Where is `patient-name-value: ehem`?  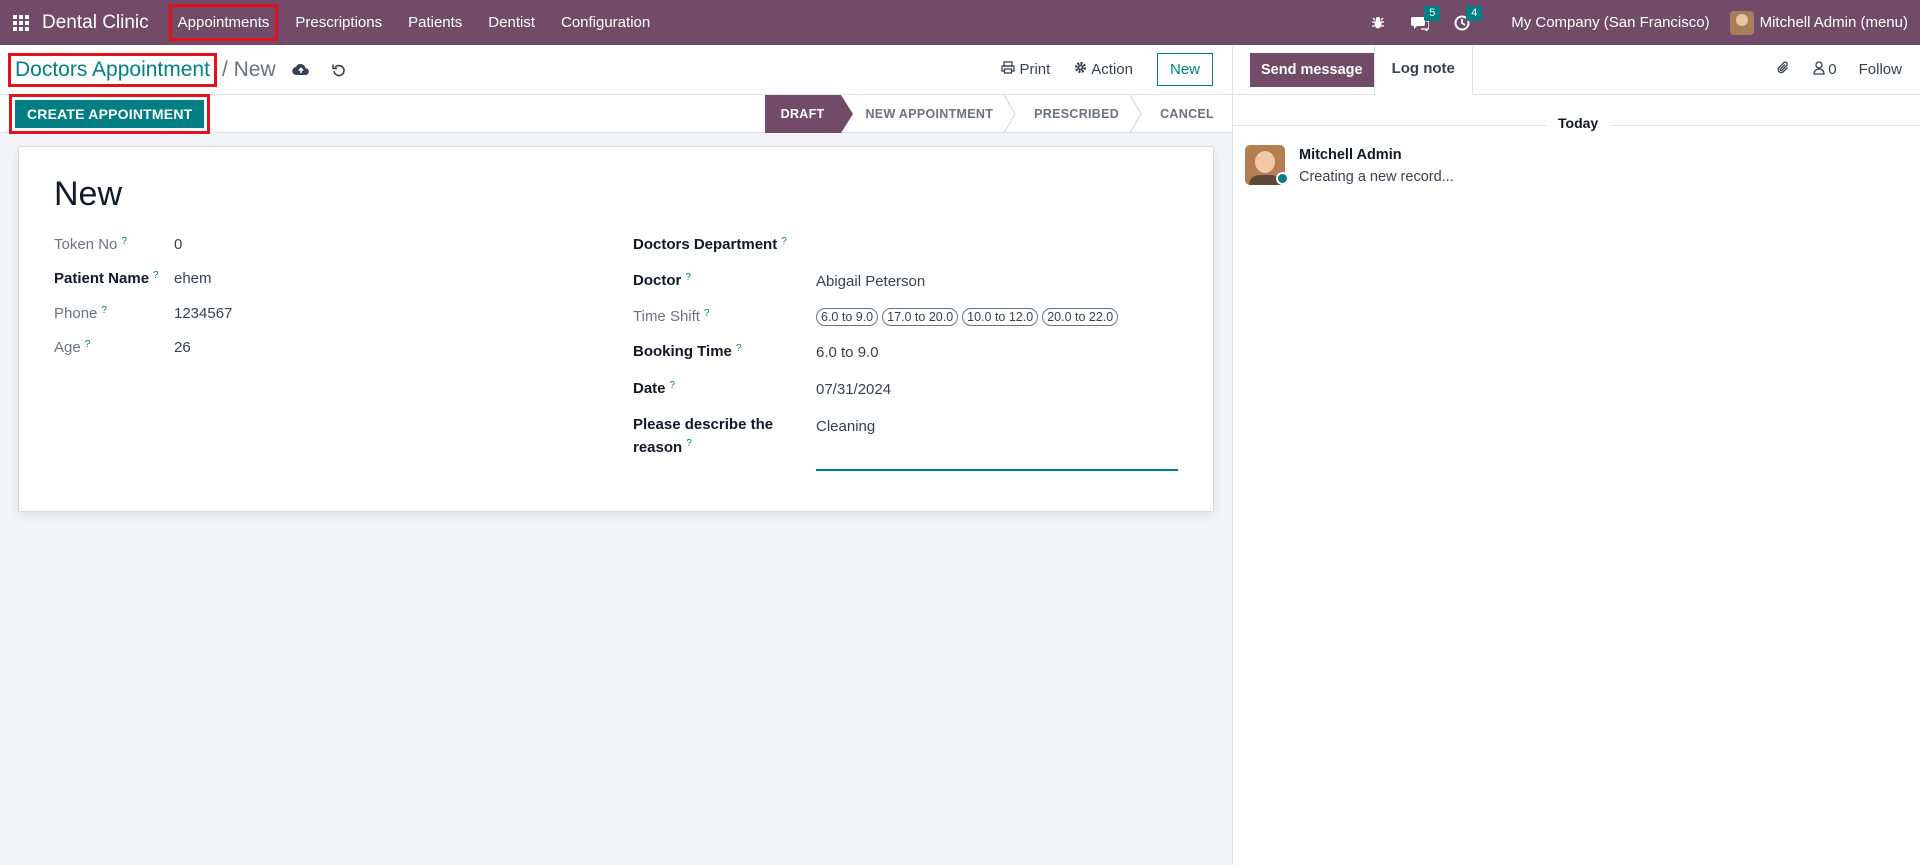
patient-name-value: ehem is located at coordinates (193, 278).